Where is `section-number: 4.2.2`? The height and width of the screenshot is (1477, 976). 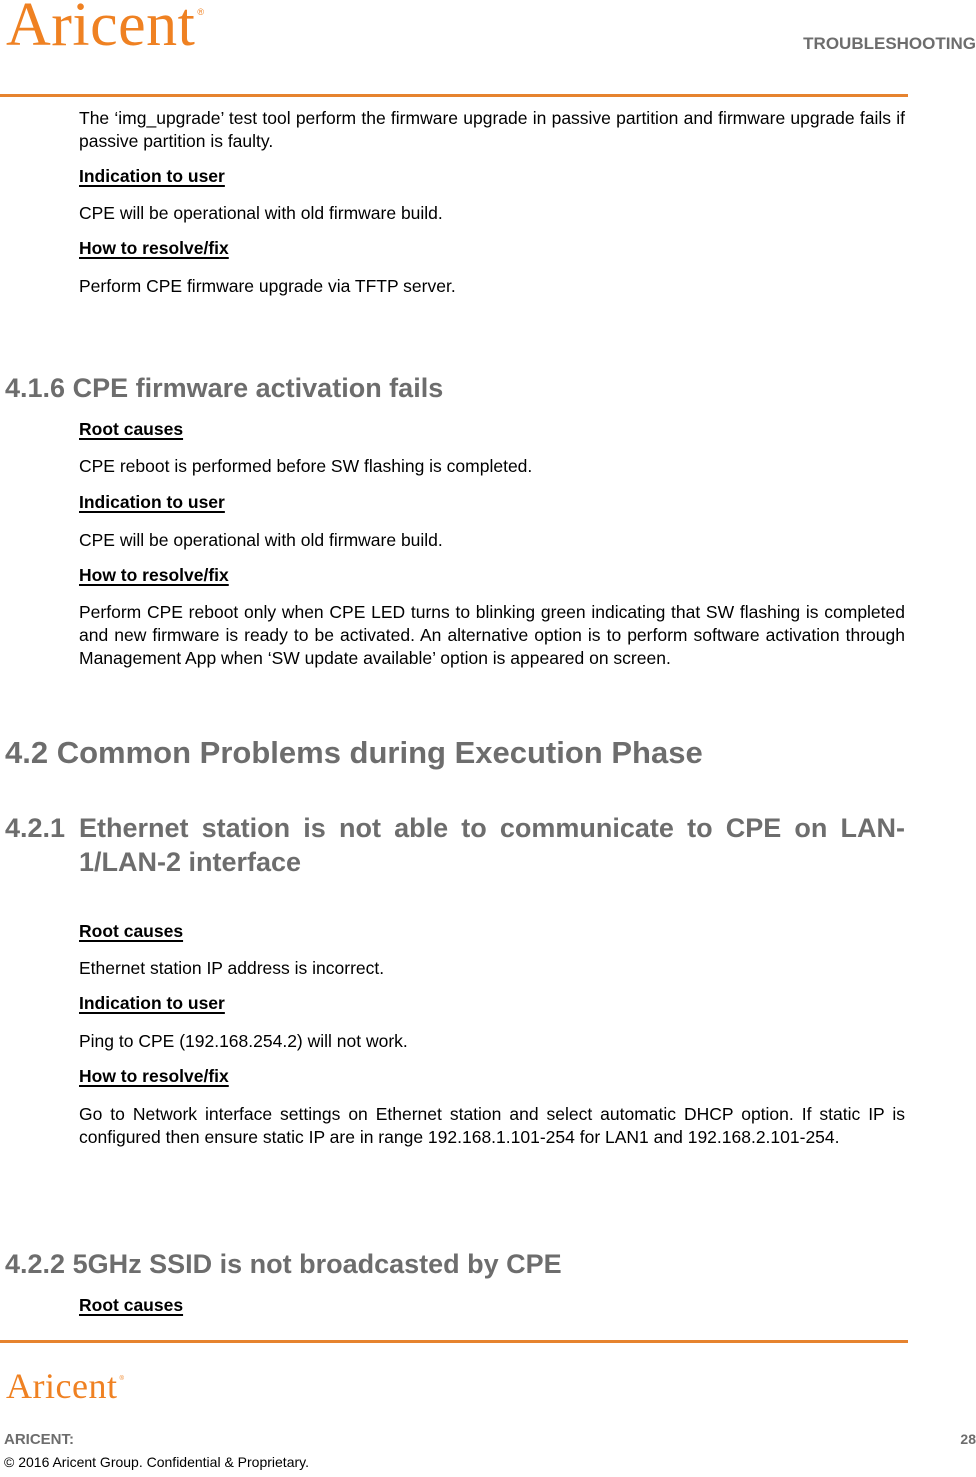
section-number: 4.2.2 is located at coordinates (35, 1264).